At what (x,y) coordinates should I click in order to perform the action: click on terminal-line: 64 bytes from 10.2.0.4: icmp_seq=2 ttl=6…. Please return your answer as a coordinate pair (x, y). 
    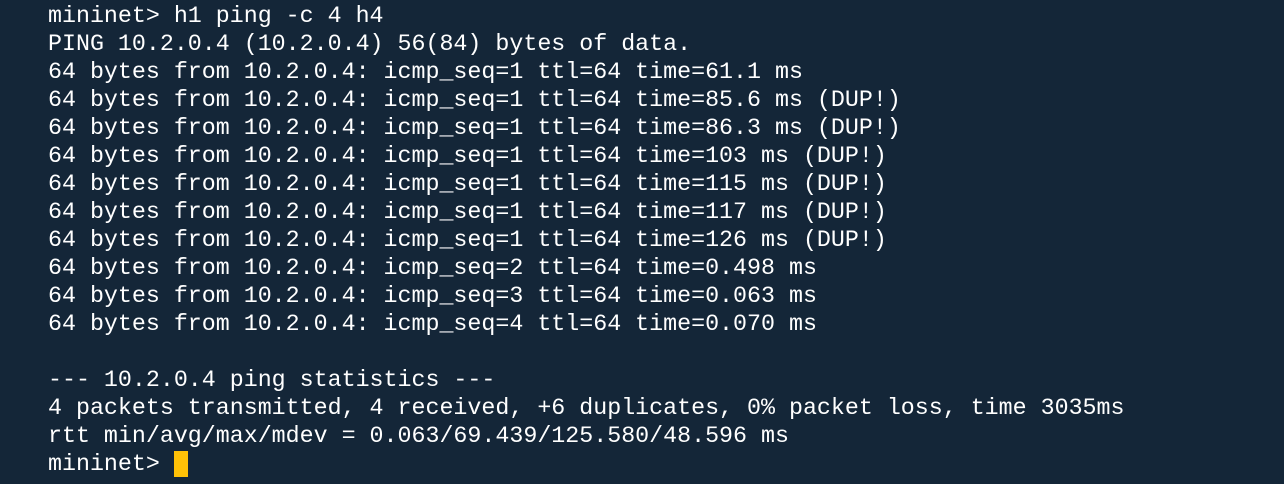
    Looking at the image, I should click on (432, 268).